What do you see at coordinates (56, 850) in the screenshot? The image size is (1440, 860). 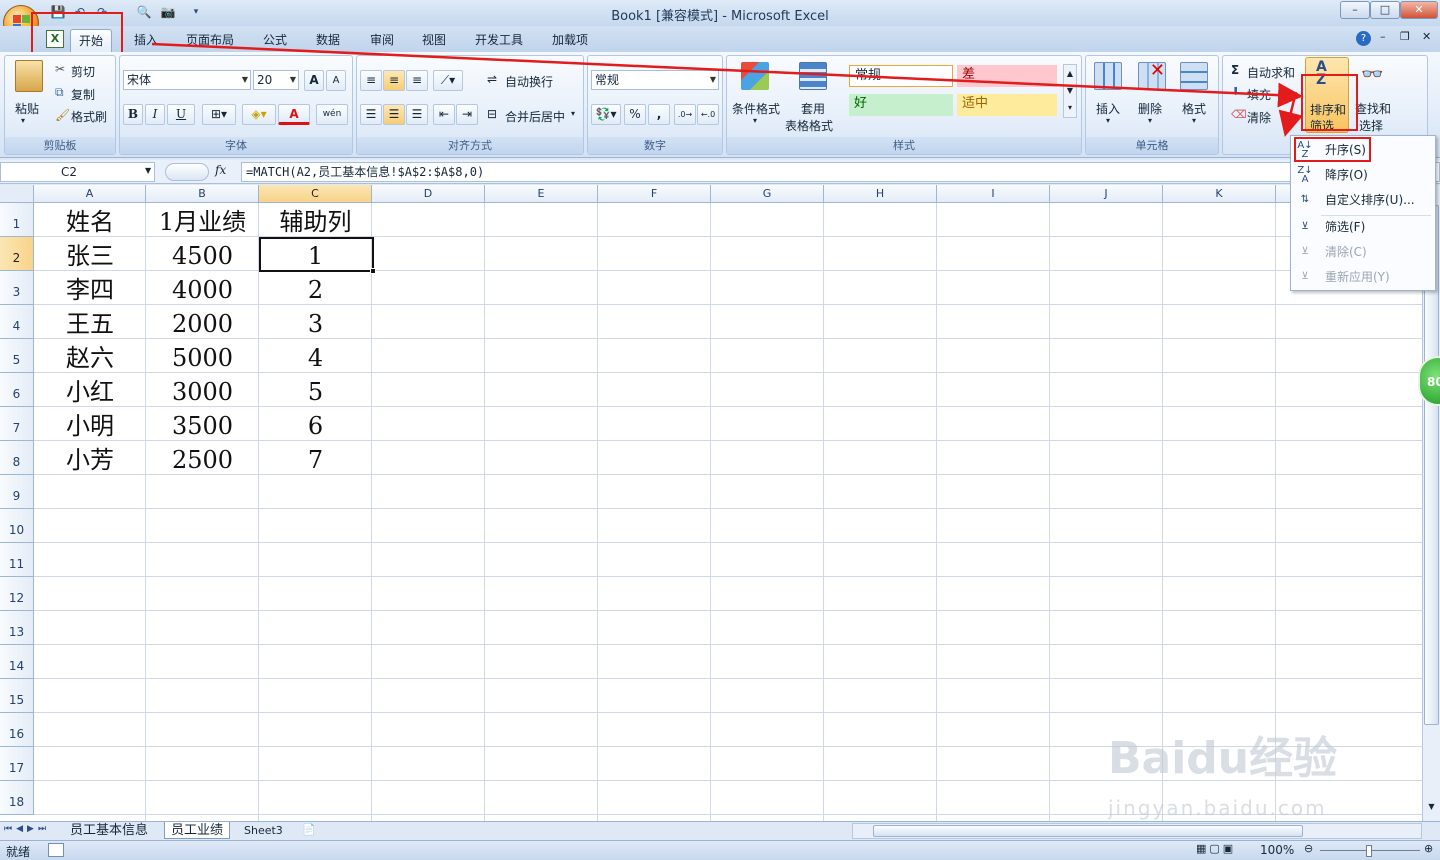 I see `macro-record-icon` at bounding box center [56, 850].